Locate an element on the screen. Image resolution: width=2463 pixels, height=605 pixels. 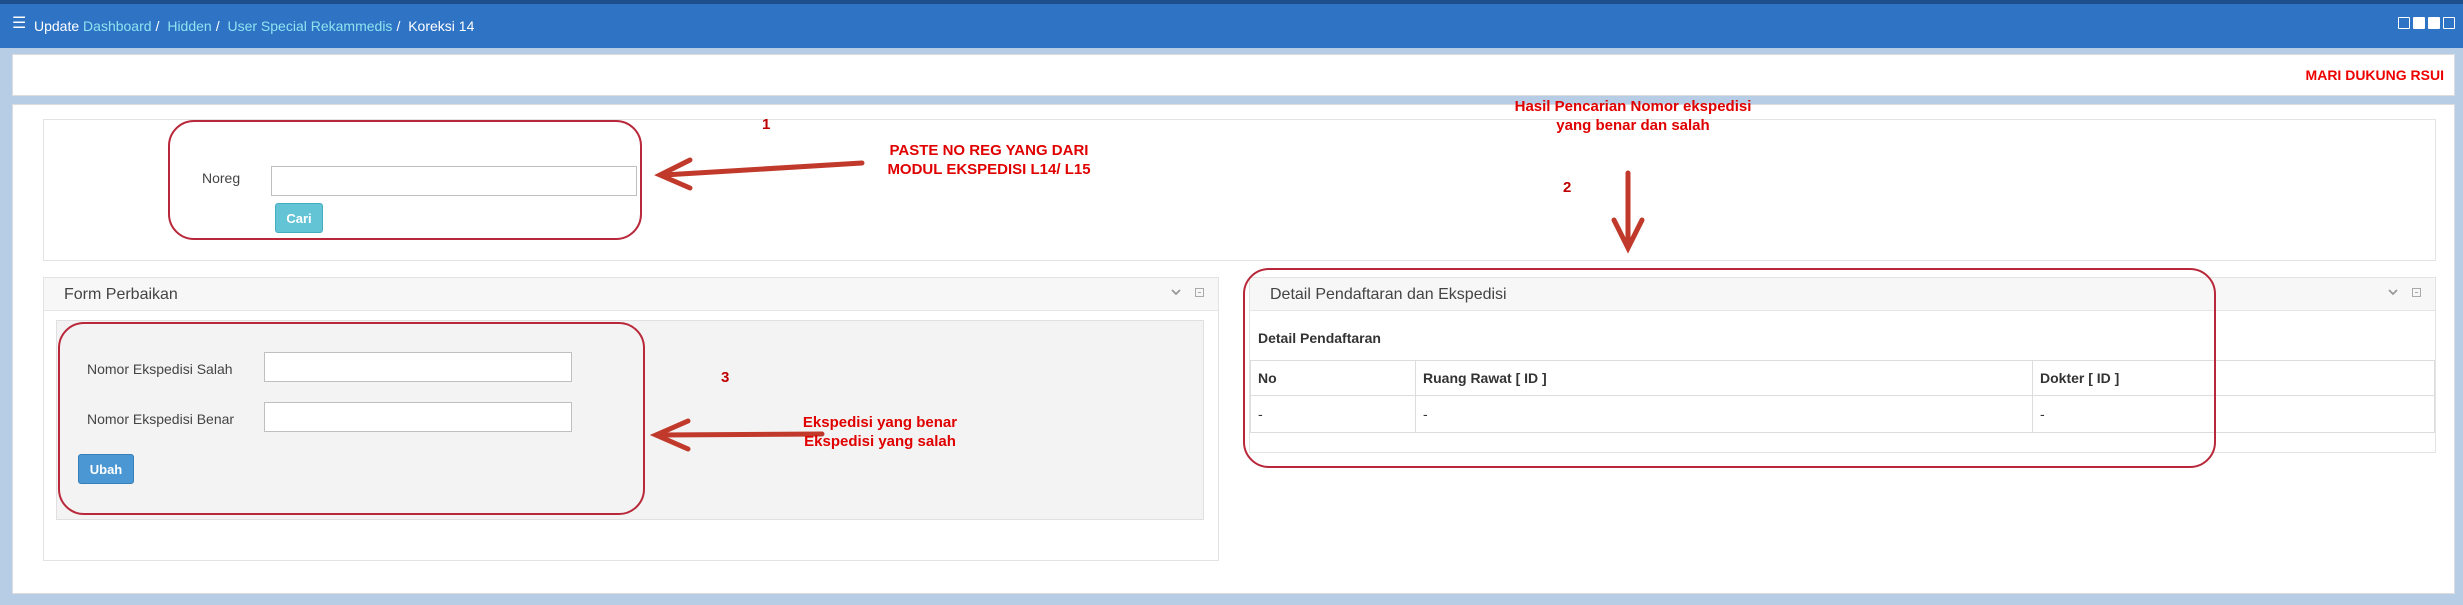
annotation-note-2-line2: yang benar dan salah is located at coordinates (1633, 125).